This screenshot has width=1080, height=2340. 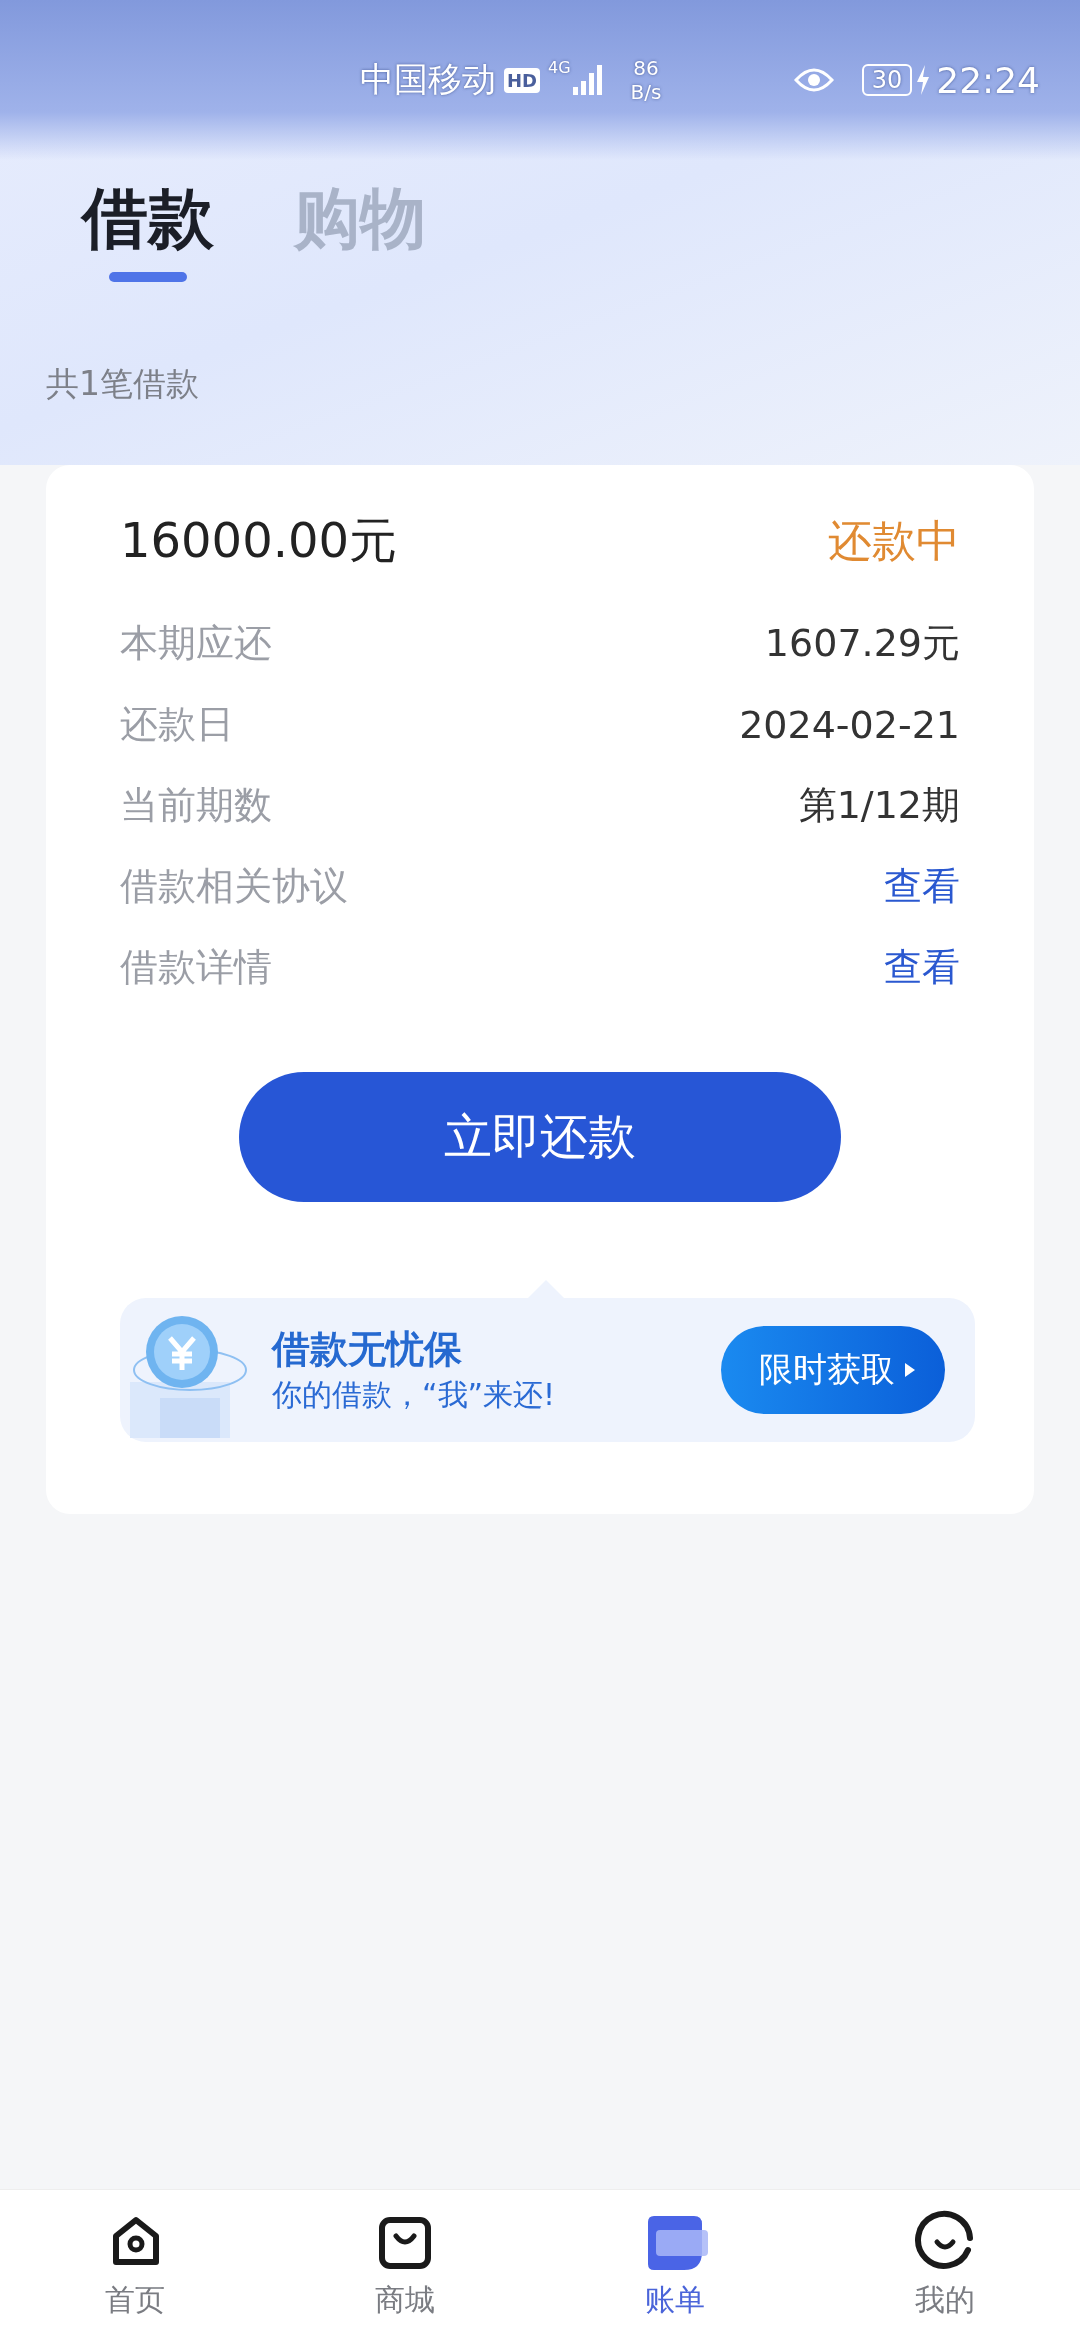 What do you see at coordinates (675, 2265) in the screenshot?
I see `nav-item: 账单` at bounding box center [675, 2265].